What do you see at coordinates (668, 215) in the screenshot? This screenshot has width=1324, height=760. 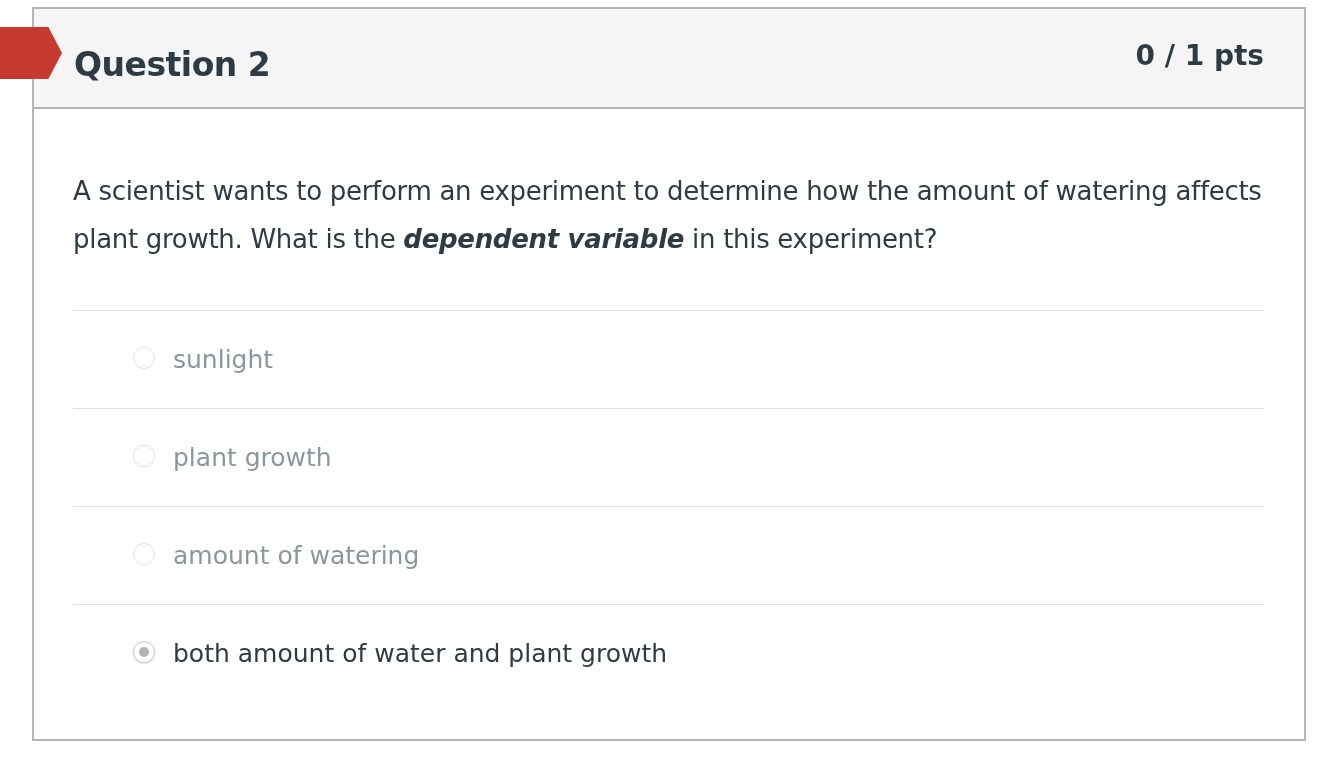 I see `question-text: A scientist wants to perform an experiment to determine how the amount of watering affects plant growth. What is the dependent variable in this experiment?` at bounding box center [668, 215].